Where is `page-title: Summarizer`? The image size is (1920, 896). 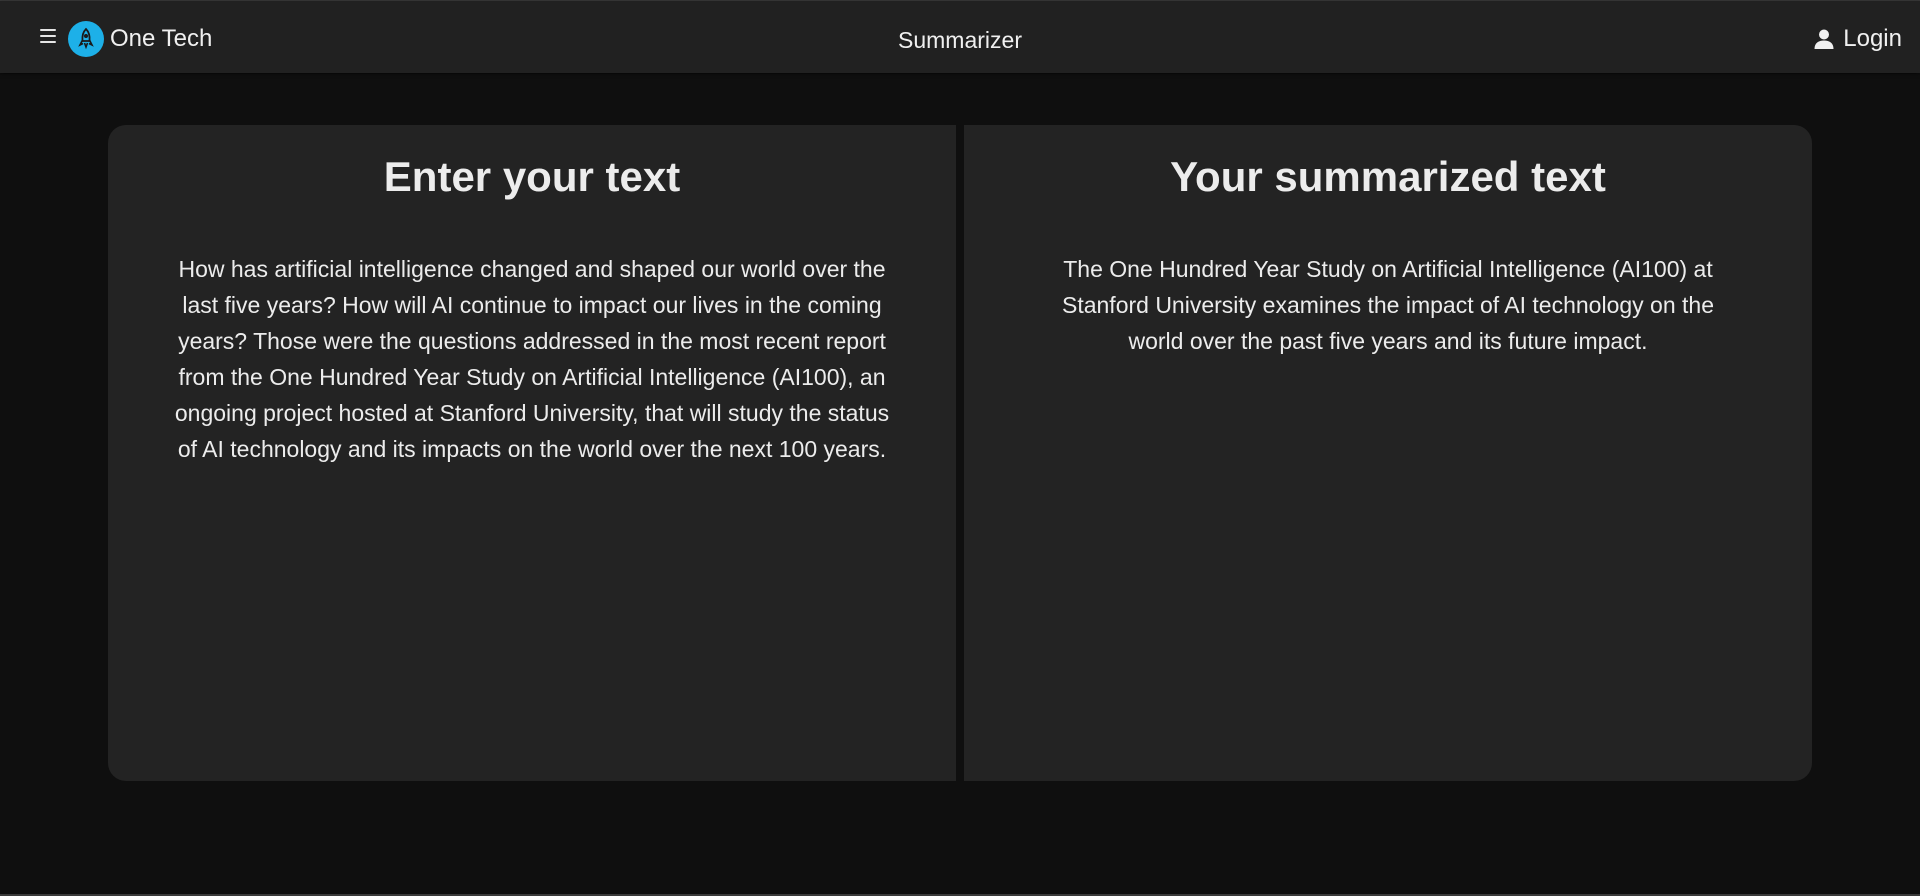
page-title: Summarizer is located at coordinates (960, 40).